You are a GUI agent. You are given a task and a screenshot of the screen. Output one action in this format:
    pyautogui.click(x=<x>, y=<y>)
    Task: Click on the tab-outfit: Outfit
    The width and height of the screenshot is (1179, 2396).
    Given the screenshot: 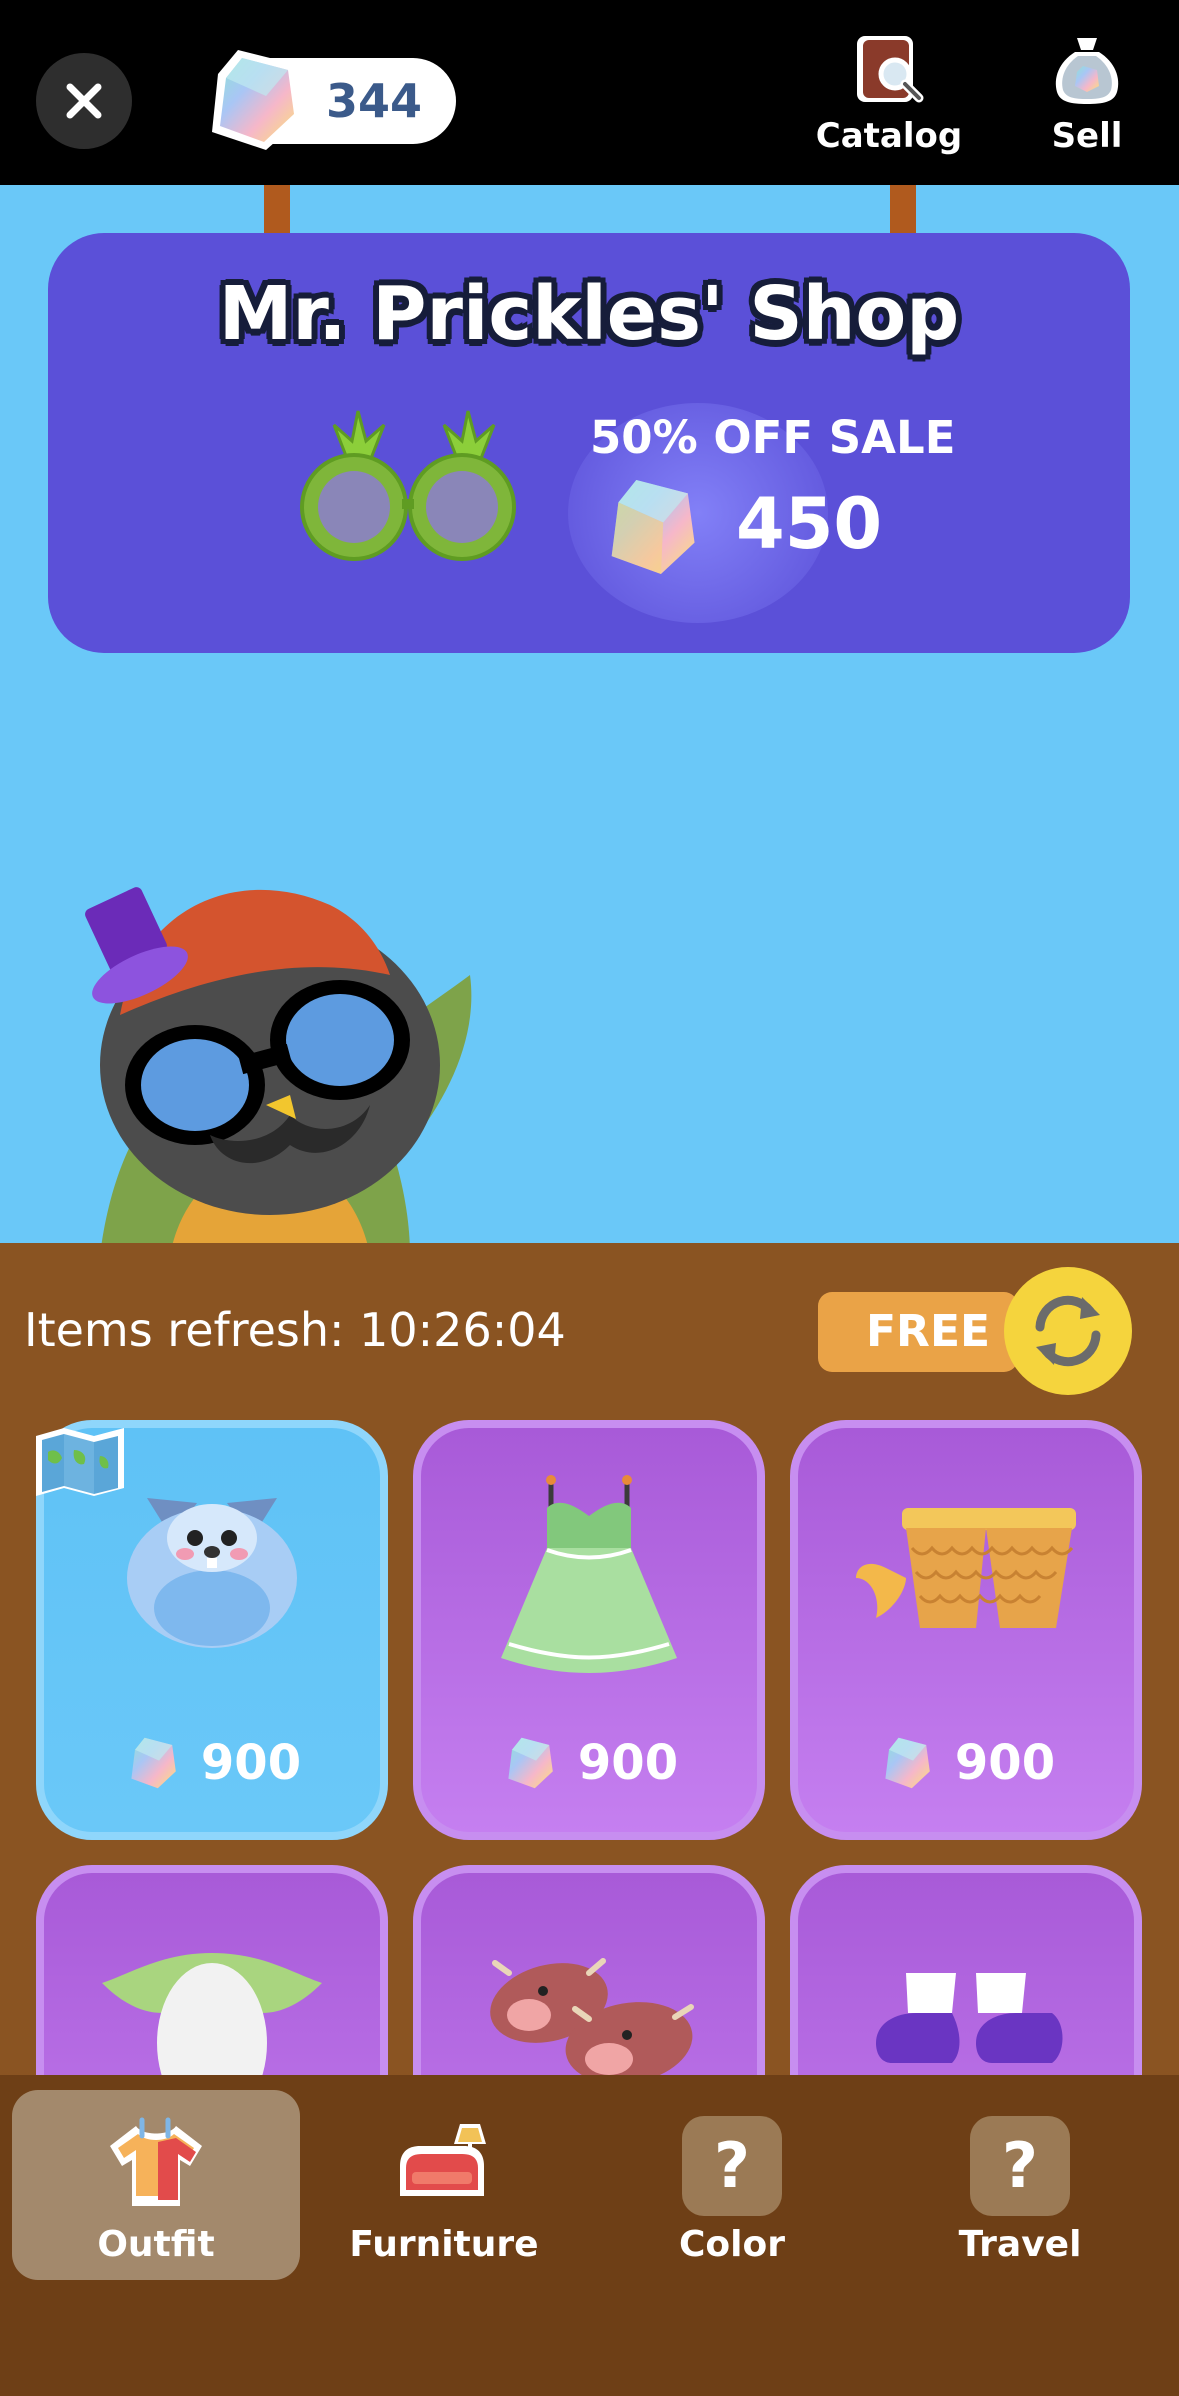 What is the action you would take?
    pyautogui.click(x=156, y=2185)
    